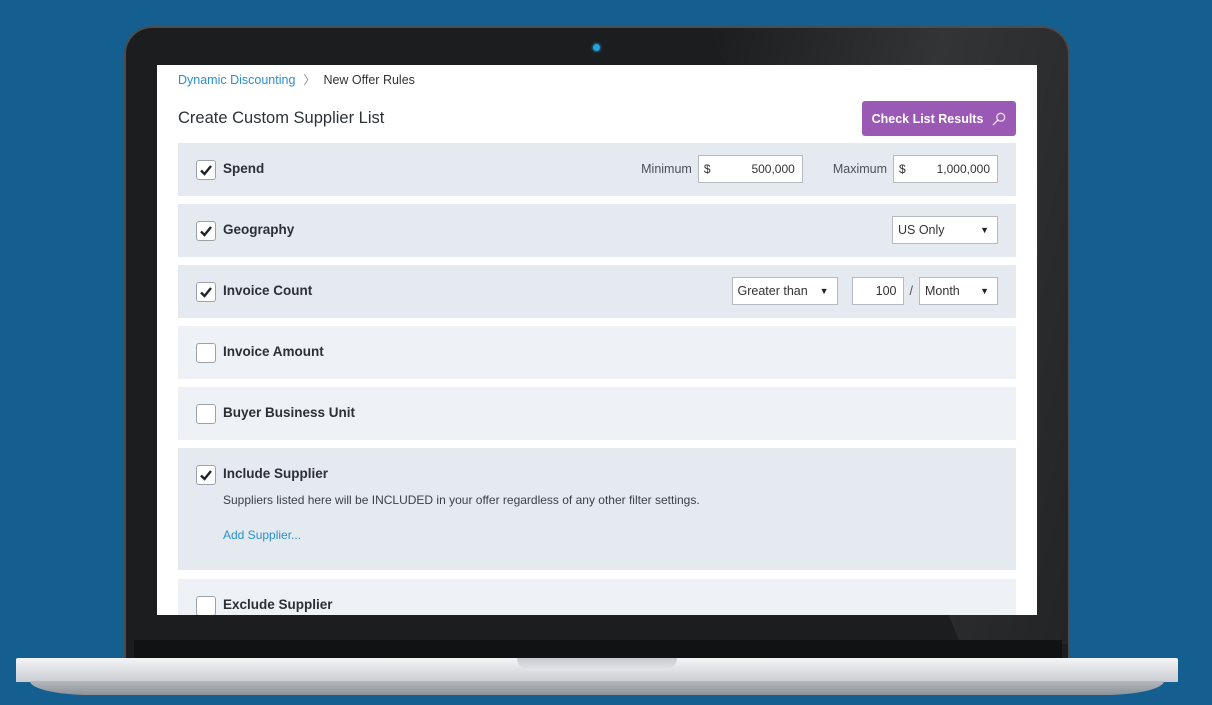 Image resolution: width=1212 pixels, height=705 pixels. I want to click on invoice-count-comparator-select: Greater than ▼, so click(784, 291).